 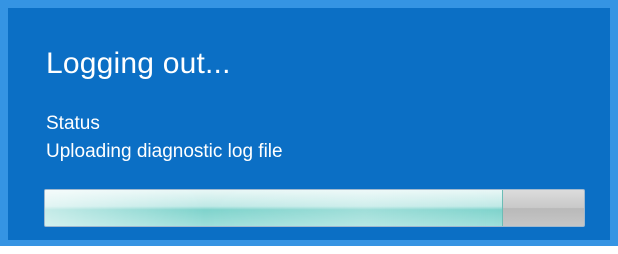 I want to click on status-text: Uploading diagnostic log file, so click(x=164, y=151).